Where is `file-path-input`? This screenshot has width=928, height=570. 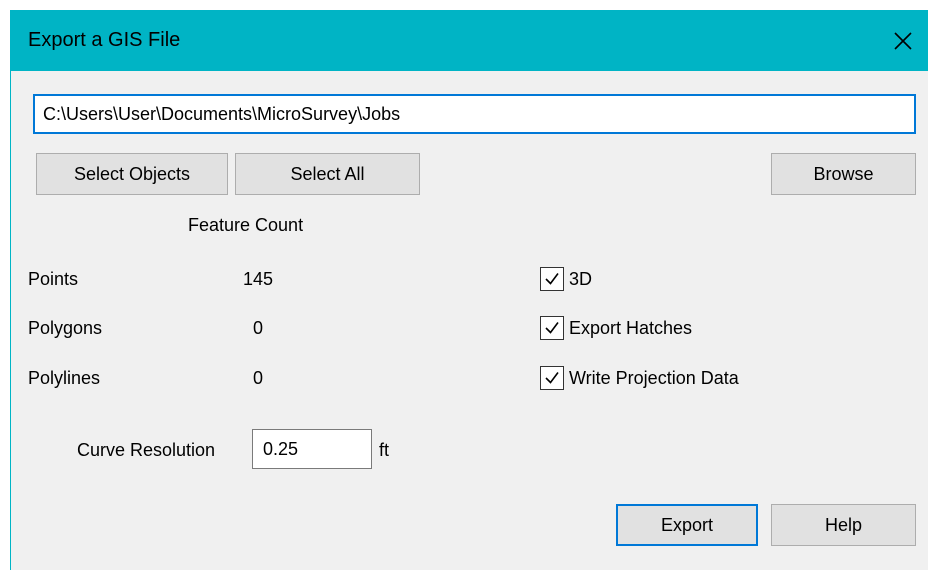
file-path-input is located at coordinates (474, 114).